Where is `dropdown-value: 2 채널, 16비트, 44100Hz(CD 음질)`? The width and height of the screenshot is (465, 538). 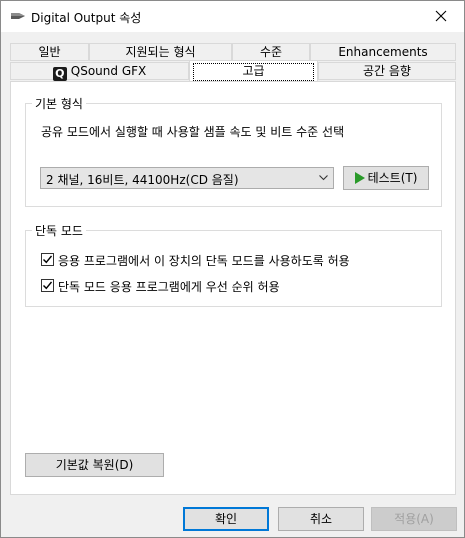 dropdown-value: 2 채널, 16비트, 44100Hz(CD 음질) is located at coordinates (142, 180).